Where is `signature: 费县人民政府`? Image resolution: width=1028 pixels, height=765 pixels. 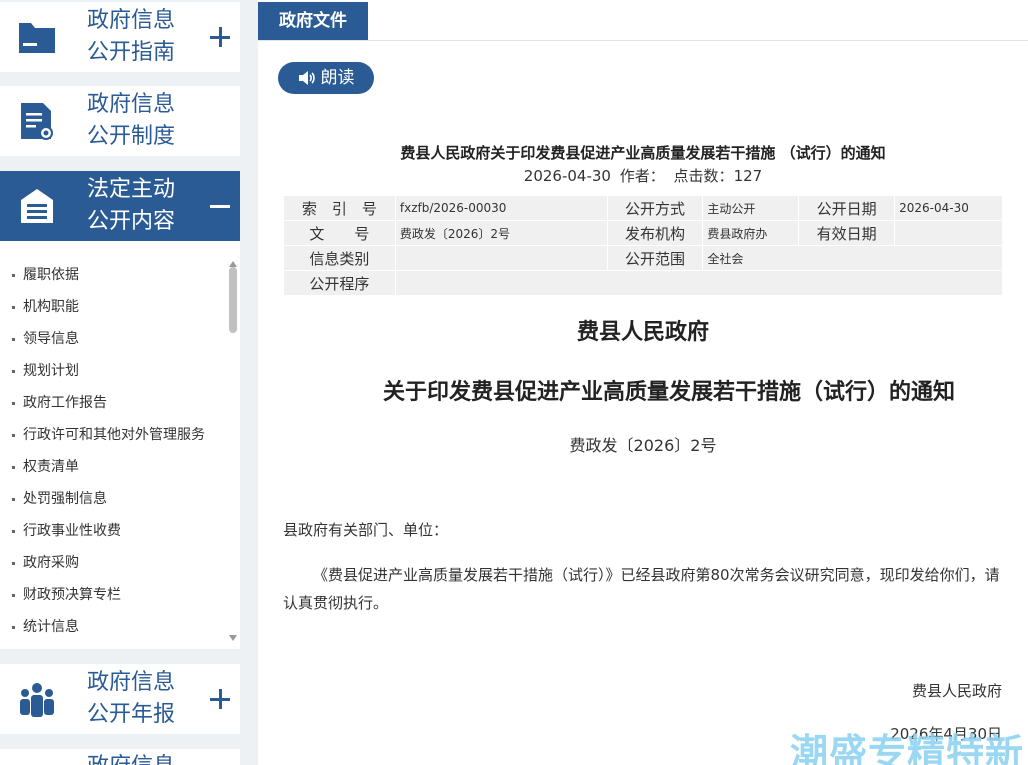
signature: 费县人民政府 is located at coordinates (956, 691).